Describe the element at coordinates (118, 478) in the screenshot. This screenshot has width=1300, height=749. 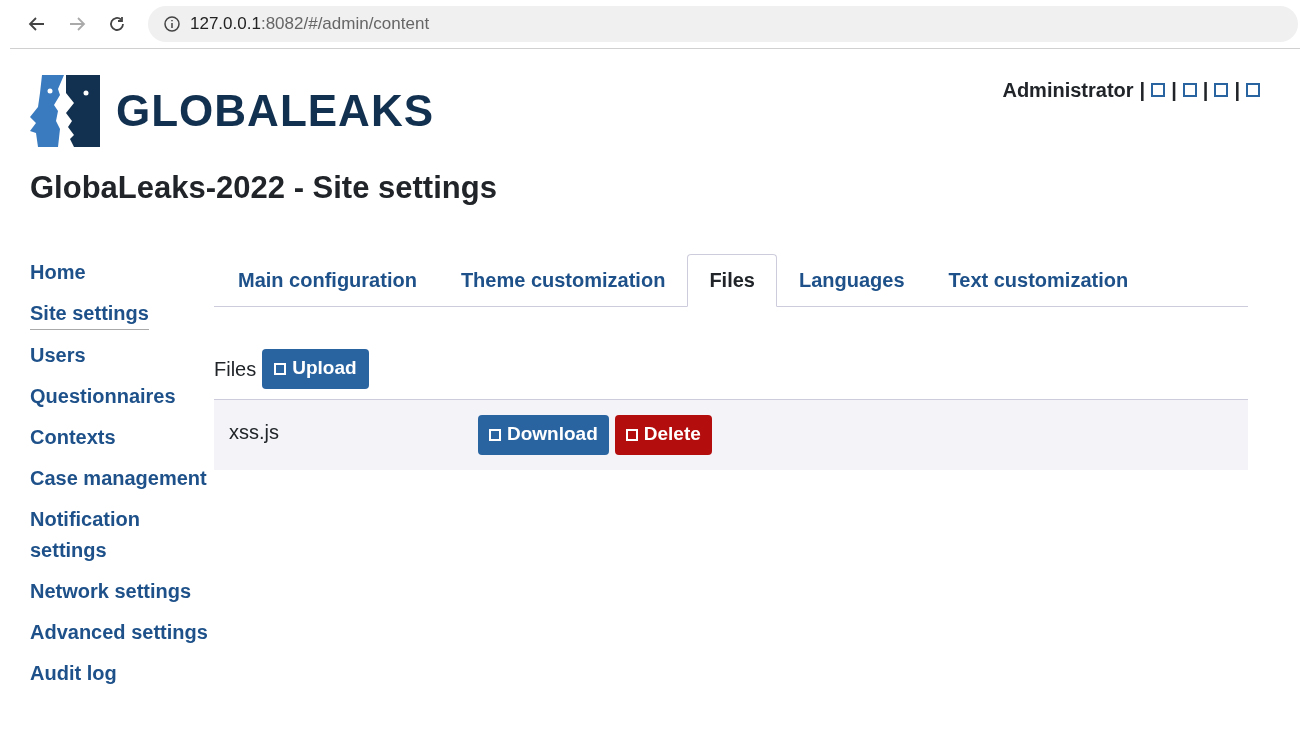
I see `sidebar-item: Case management` at that location.